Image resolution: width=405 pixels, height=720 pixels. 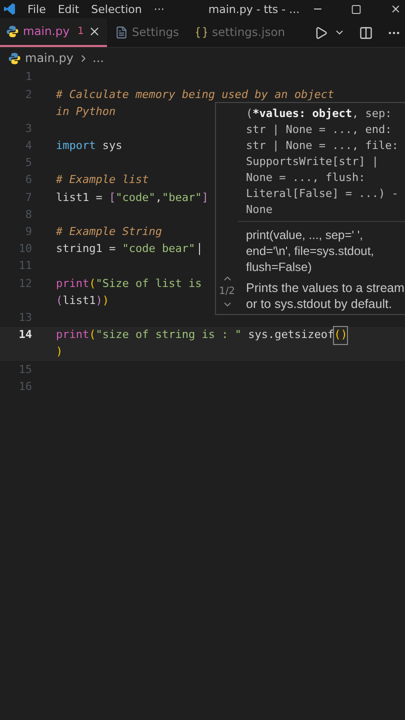 I want to click on signature-text: None = ..., flush:, so click(x=306, y=178).